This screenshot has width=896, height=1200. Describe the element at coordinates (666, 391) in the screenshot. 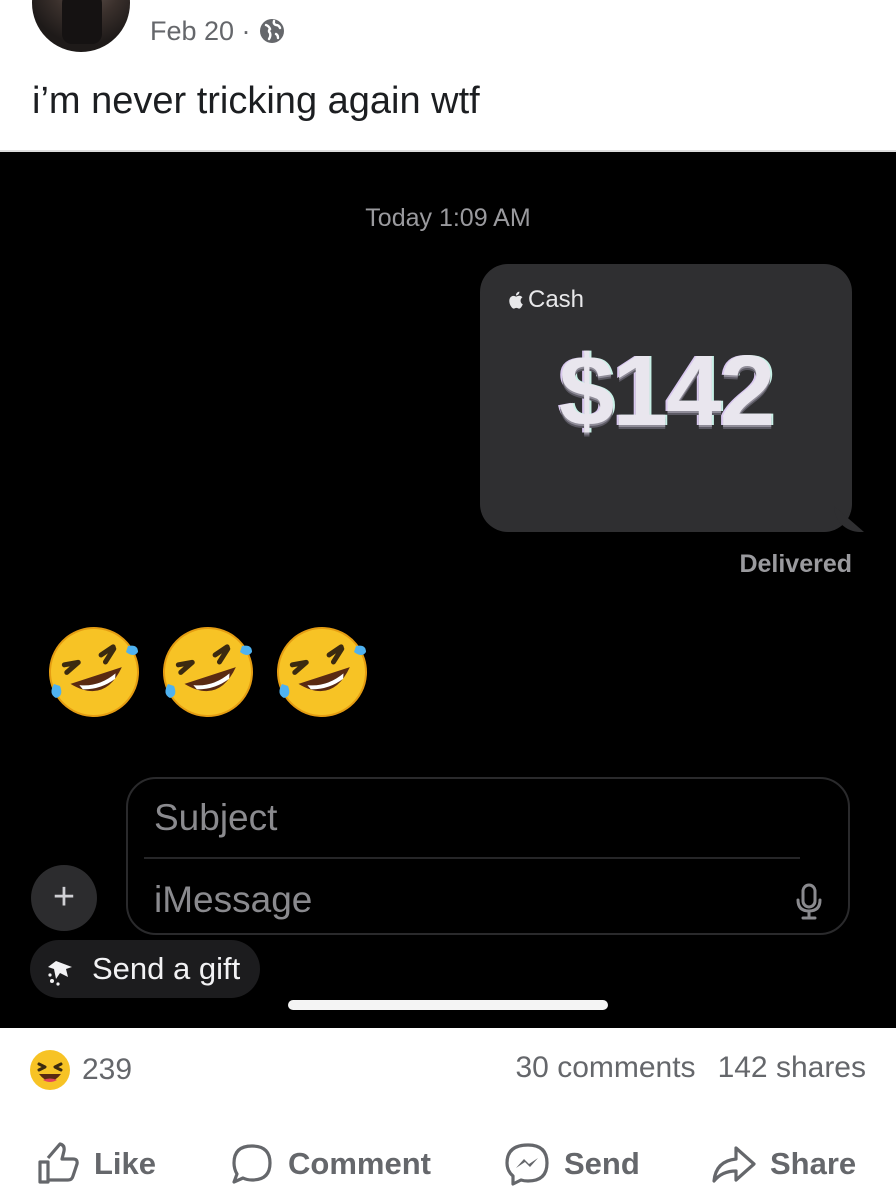

I see `cash-amount: $142` at that location.